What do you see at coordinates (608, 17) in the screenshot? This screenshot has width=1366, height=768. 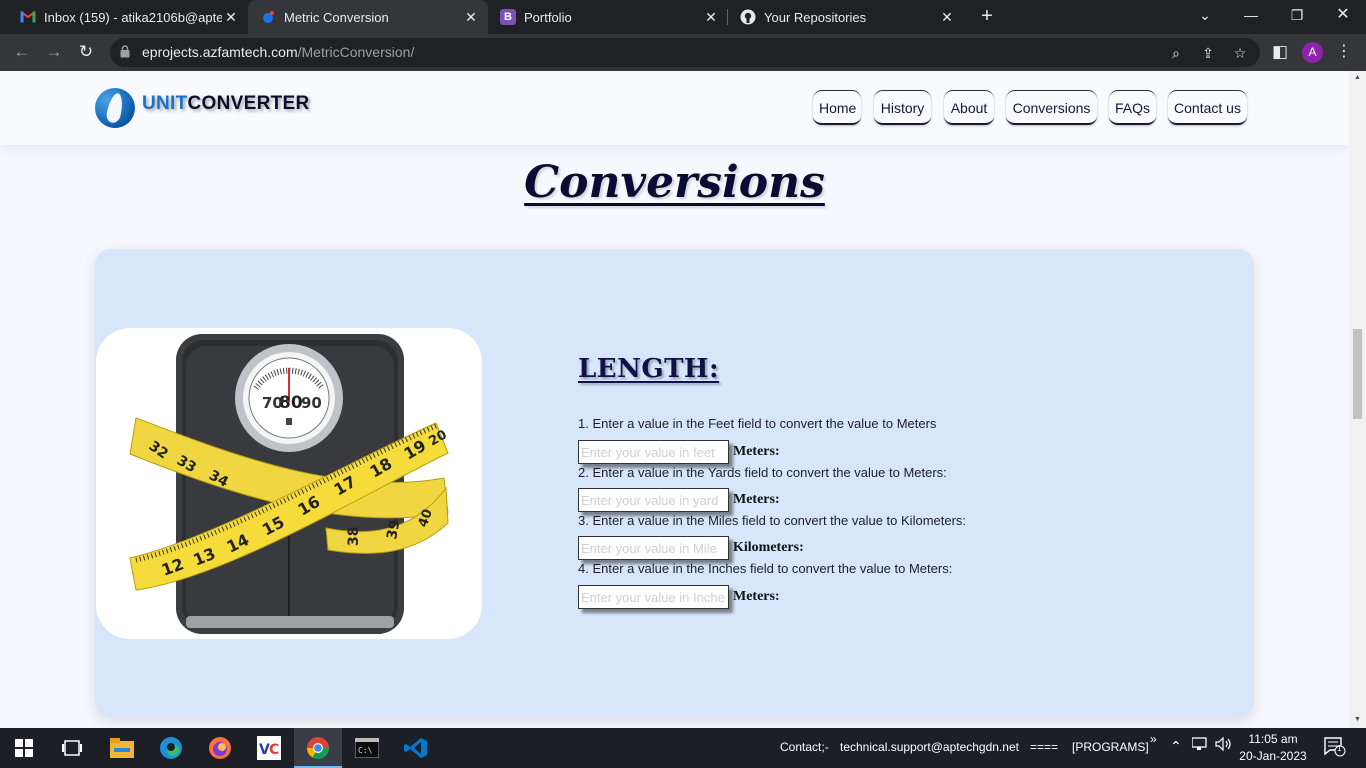 I see `tab-portfolio: B Portfolio ✕` at bounding box center [608, 17].